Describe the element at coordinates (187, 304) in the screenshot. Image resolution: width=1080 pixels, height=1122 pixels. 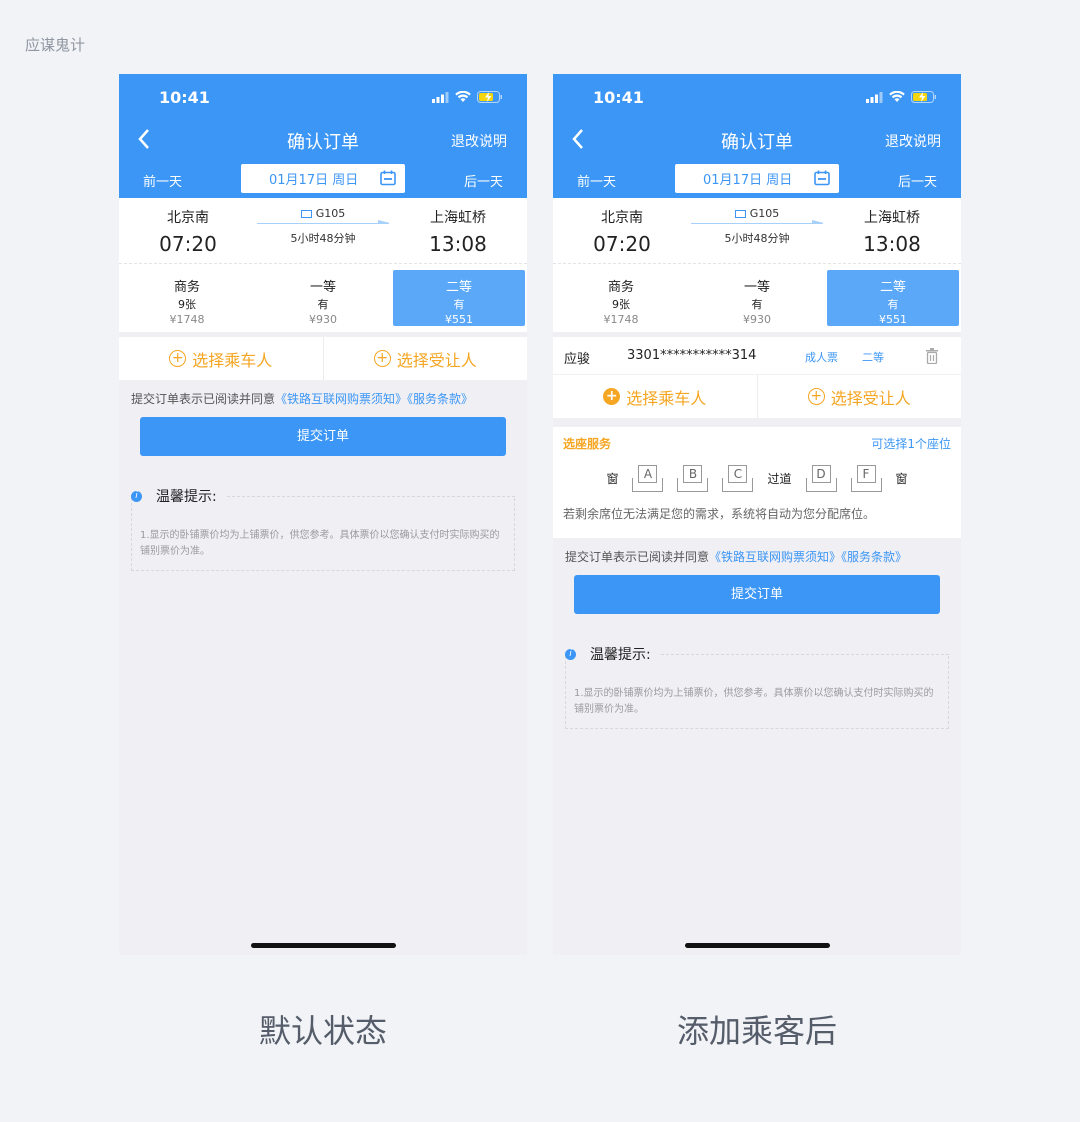
I see `seat-class-availability: 9张` at that location.